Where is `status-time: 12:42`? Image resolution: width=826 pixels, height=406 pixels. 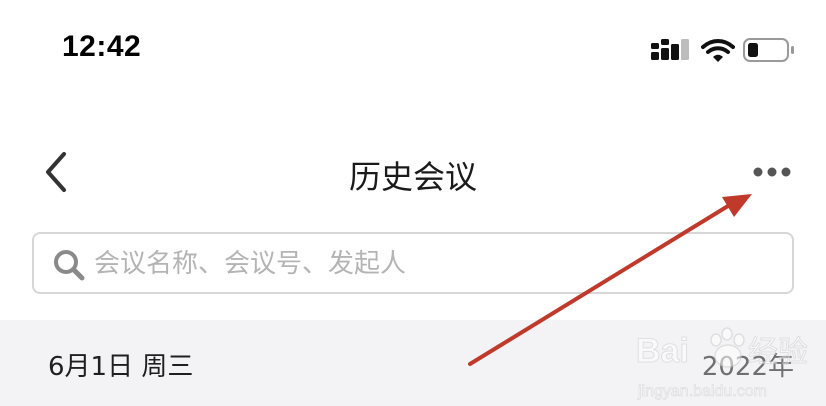 status-time: 12:42 is located at coordinates (102, 46).